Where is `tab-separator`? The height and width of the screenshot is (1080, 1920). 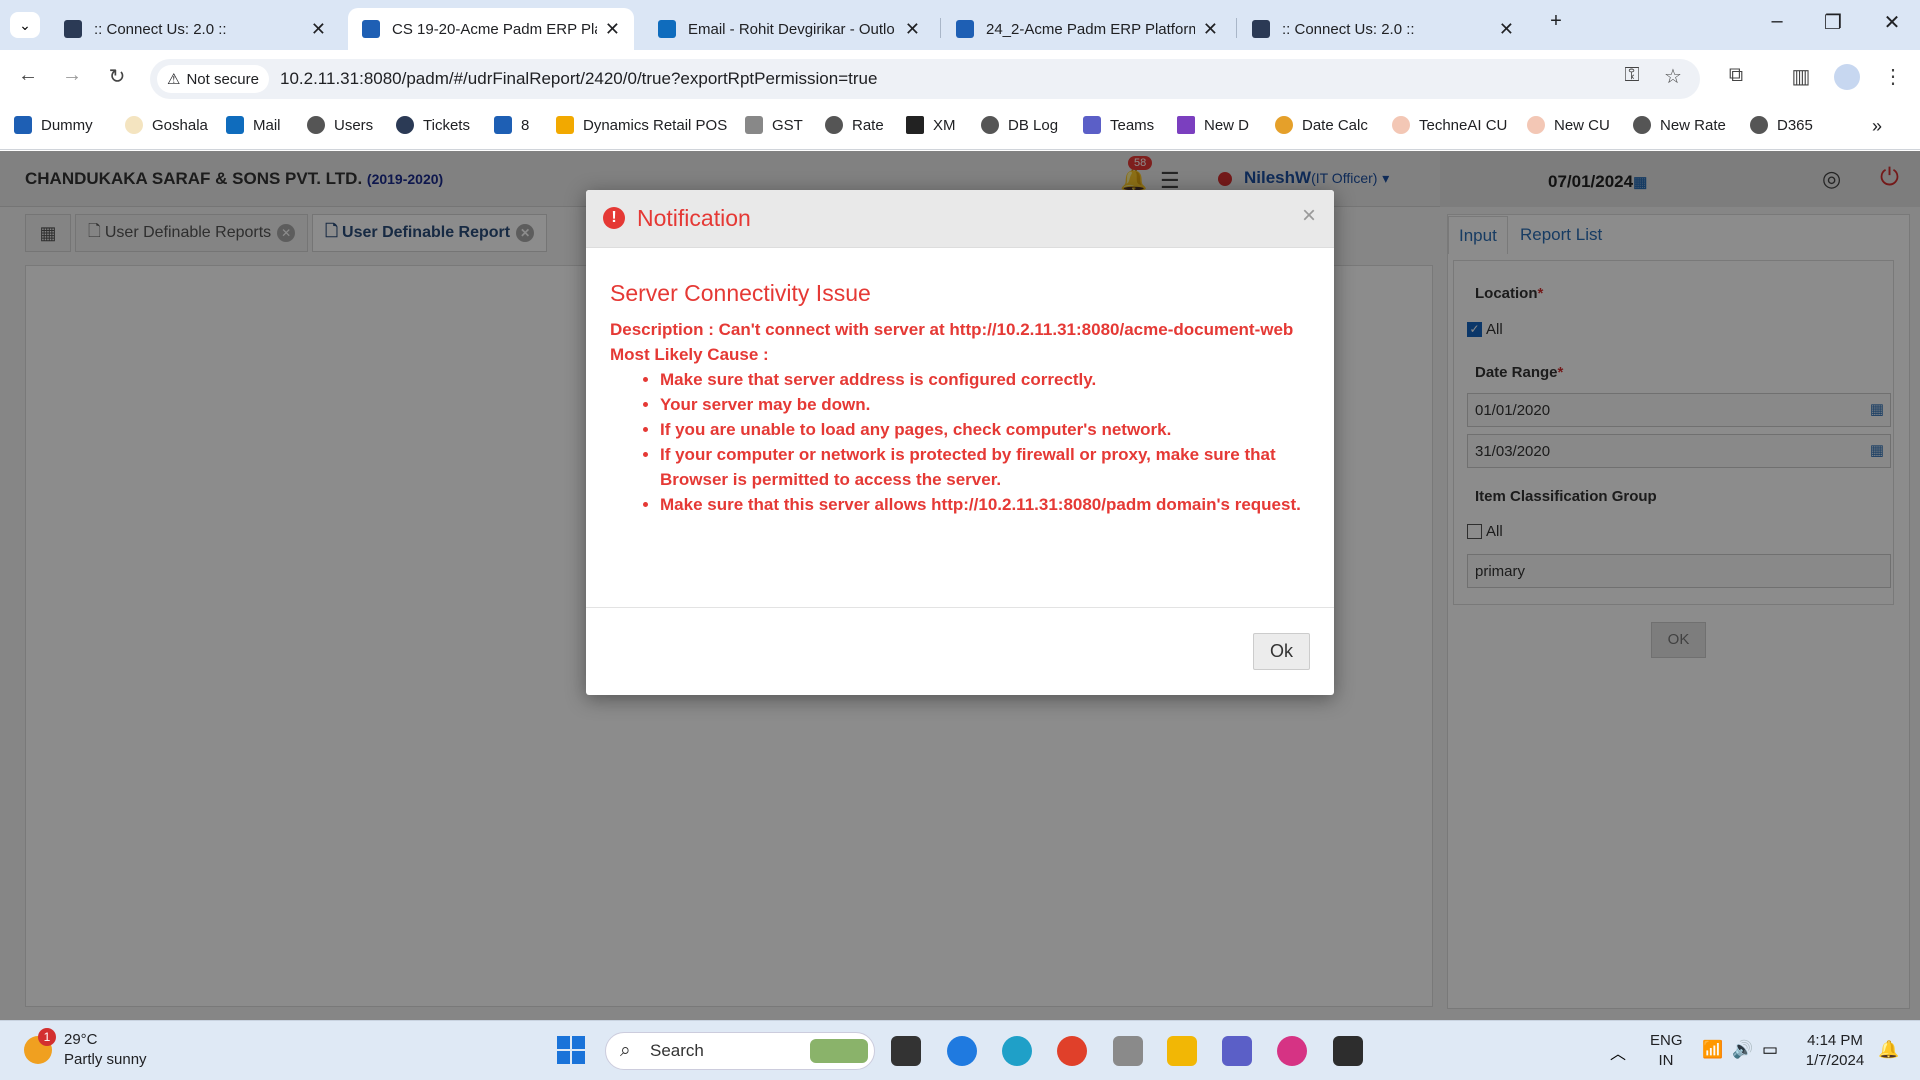 tab-separator is located at coordinates (940, 28).